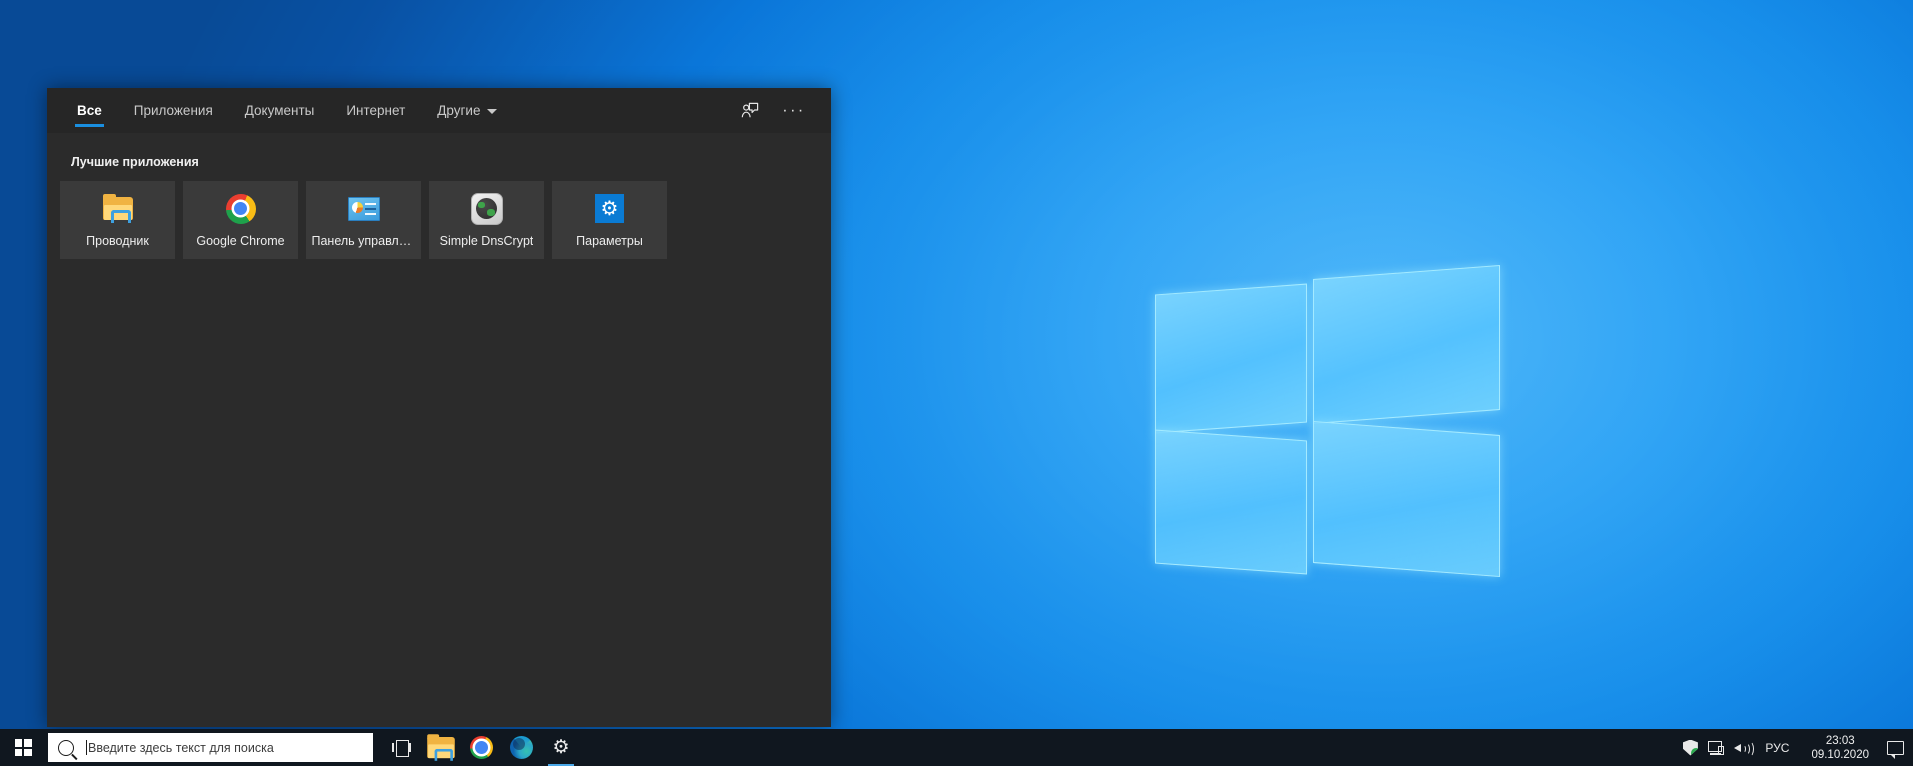 This screenshot has height=766, width=1913. I want to click on more-options-icon: ···, so click(794, 110).